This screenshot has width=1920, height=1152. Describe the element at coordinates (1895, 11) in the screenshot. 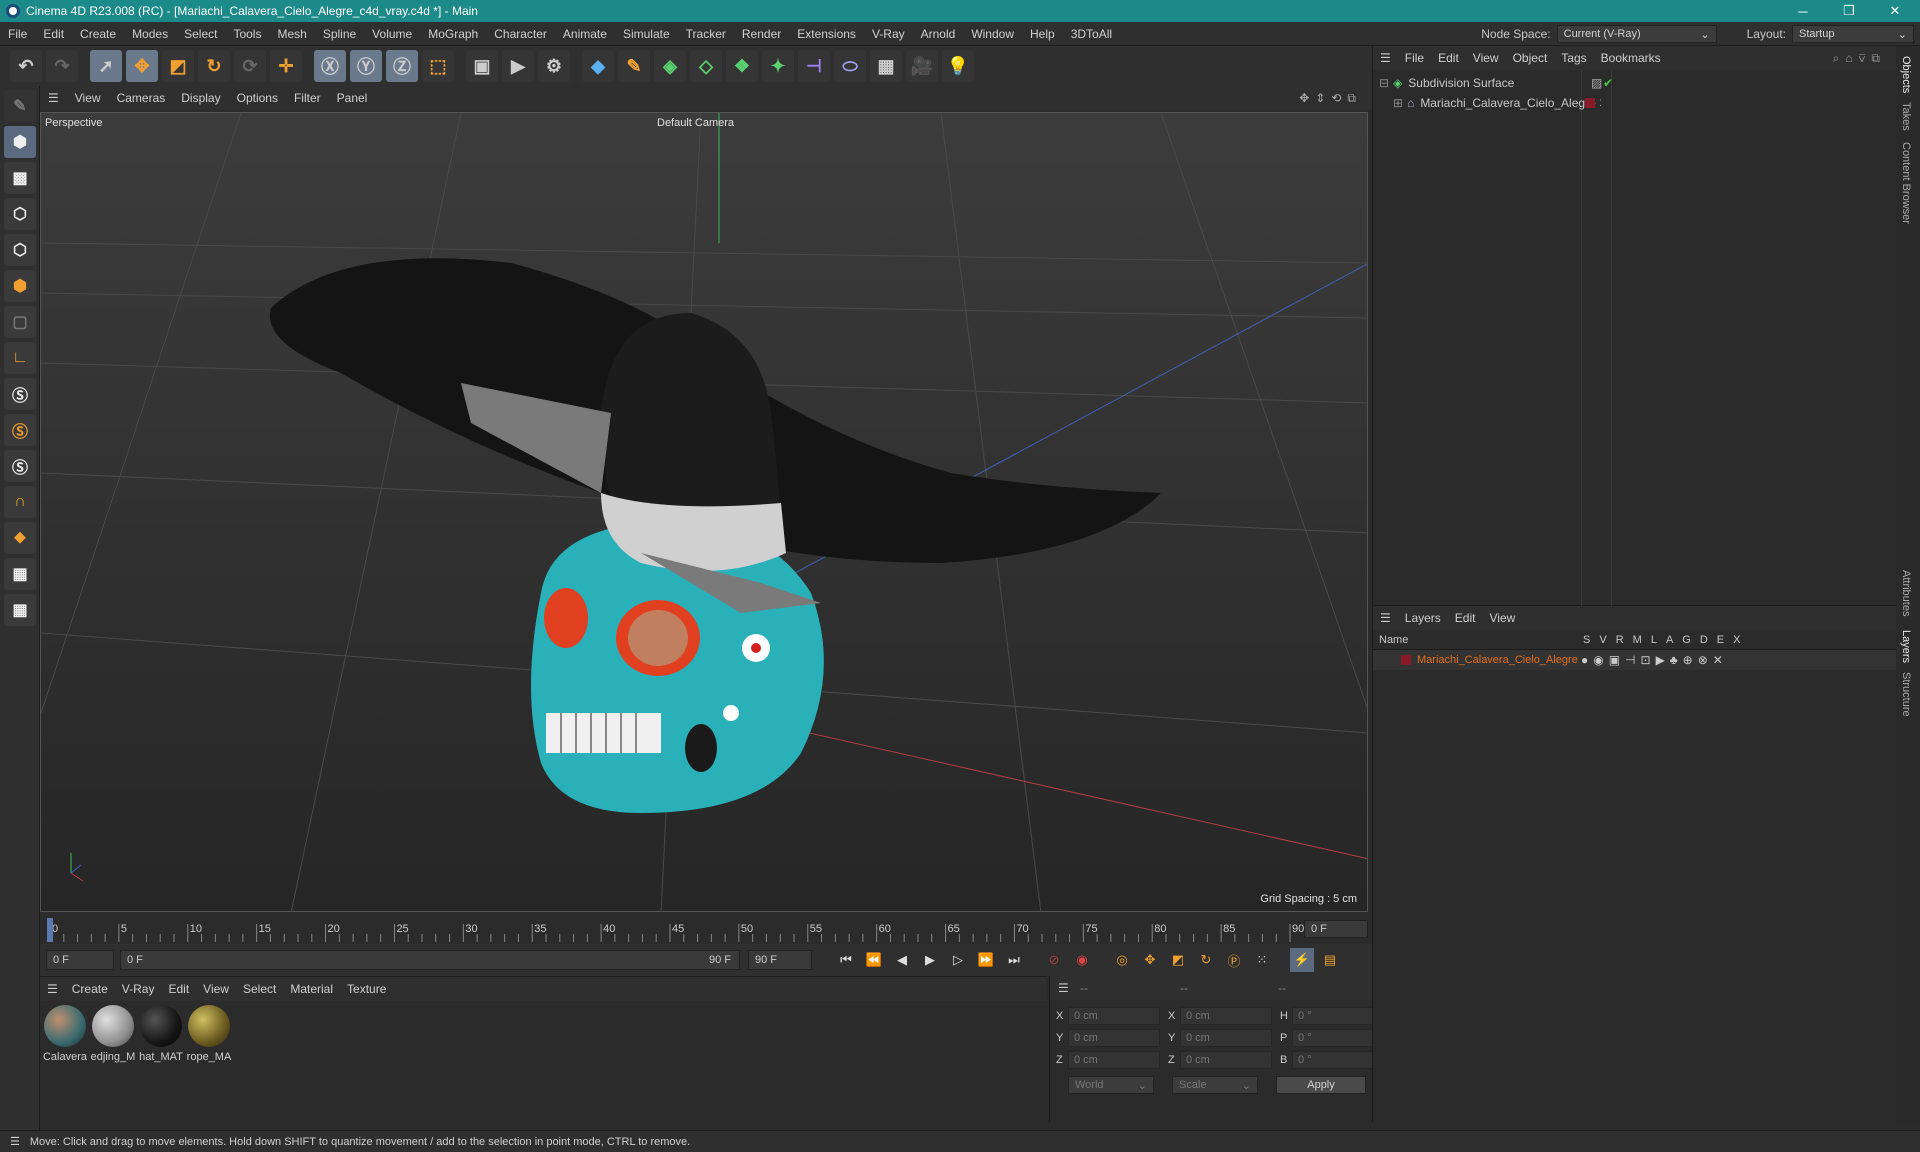

I see `close-icon: ✕` at that location.